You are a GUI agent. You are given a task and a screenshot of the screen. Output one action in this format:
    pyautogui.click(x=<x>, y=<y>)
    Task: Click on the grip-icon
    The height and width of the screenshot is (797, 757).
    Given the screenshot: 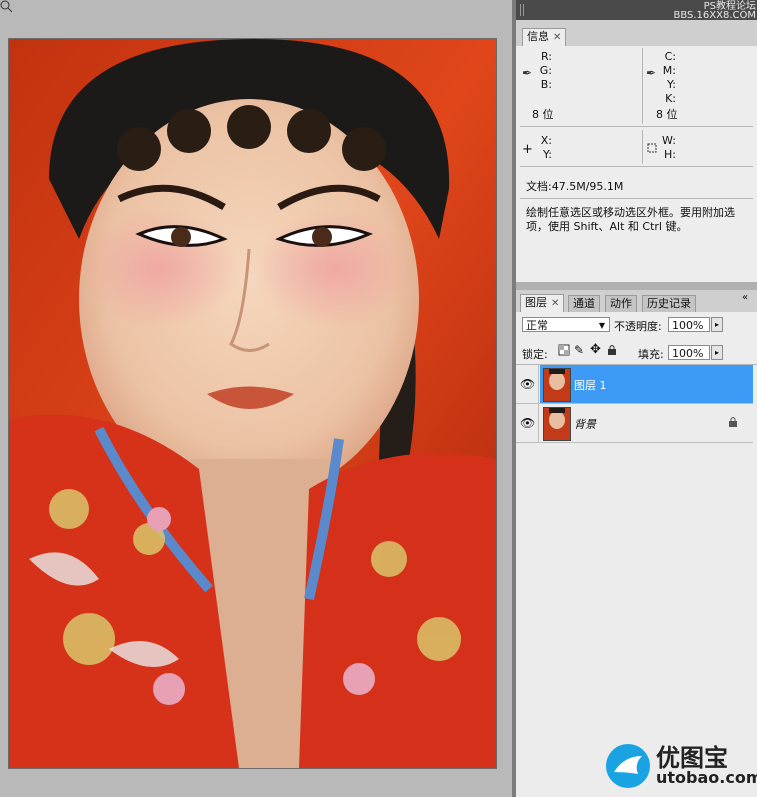 What is the action you would take?
    pyautogui.click(x=522, y=10)
    